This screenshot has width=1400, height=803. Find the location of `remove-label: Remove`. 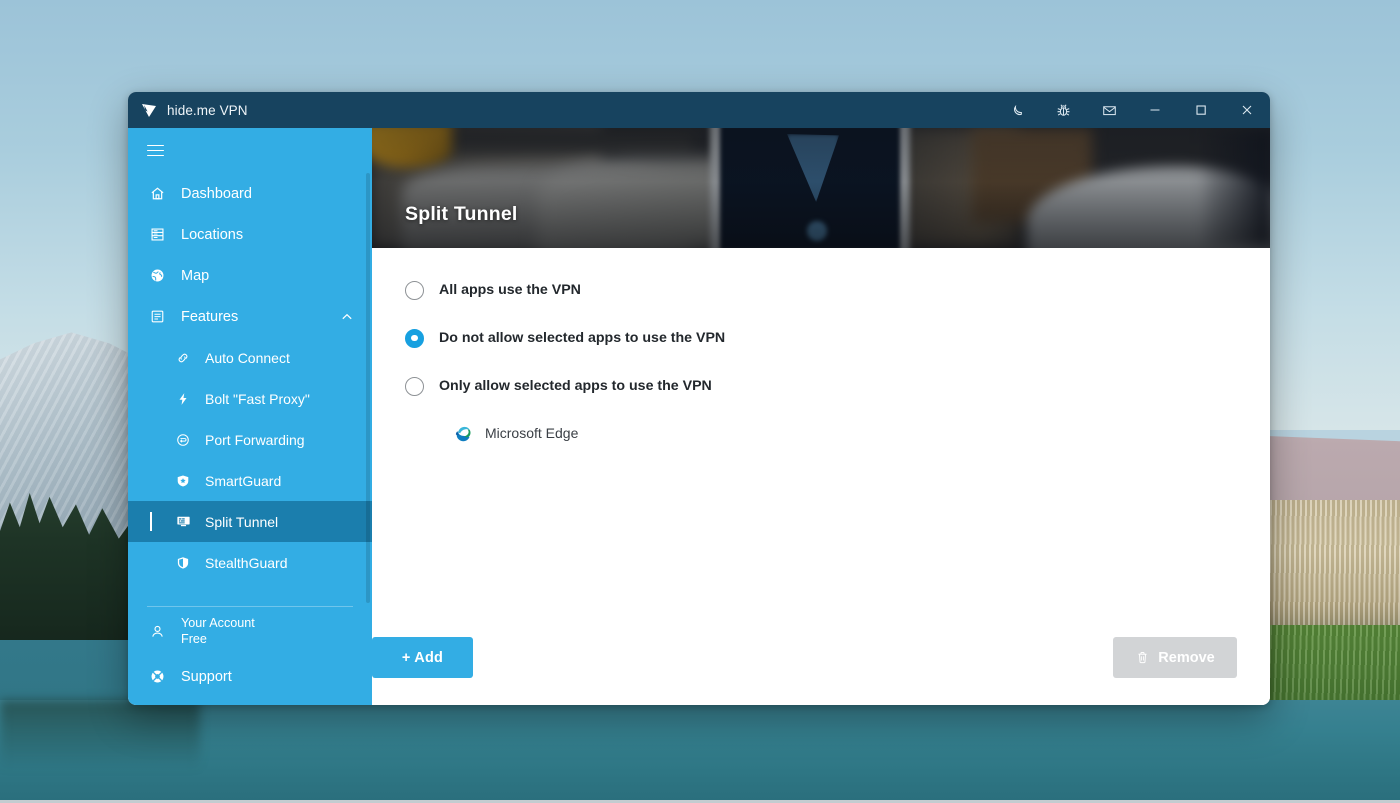

remove-label: Remove is located at coordinates (1186, 657).